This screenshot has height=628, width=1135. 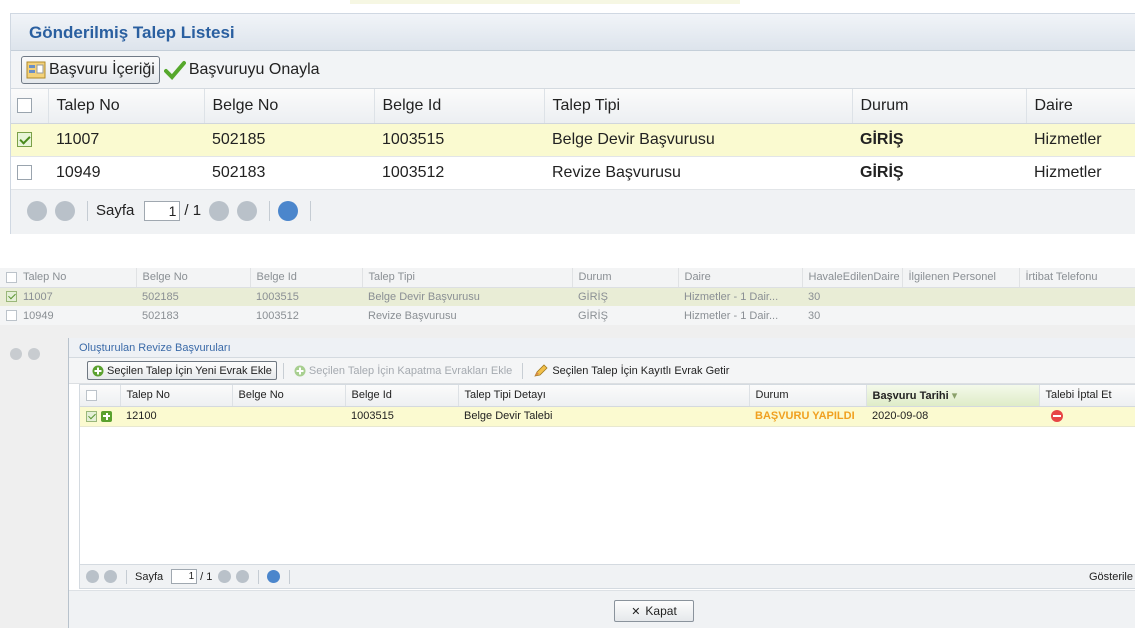 What do you see at coordinates (1080, 106) in the screenshot?
I see `column-header-daire: Daire` at bounding box center [1080, 106].